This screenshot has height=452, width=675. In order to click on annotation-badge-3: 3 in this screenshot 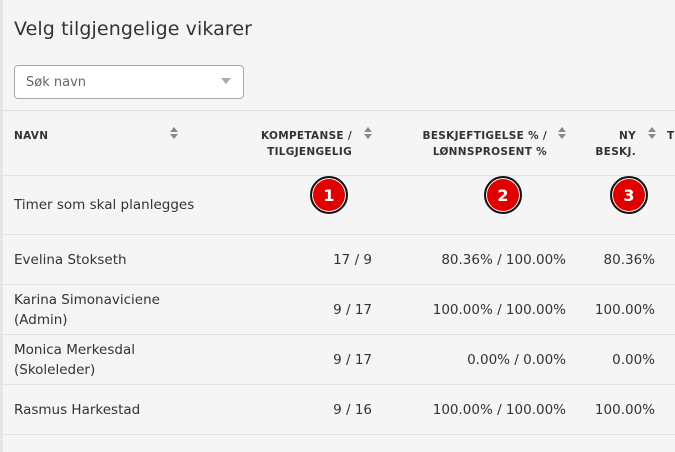, I will do `click(629, 195)`.